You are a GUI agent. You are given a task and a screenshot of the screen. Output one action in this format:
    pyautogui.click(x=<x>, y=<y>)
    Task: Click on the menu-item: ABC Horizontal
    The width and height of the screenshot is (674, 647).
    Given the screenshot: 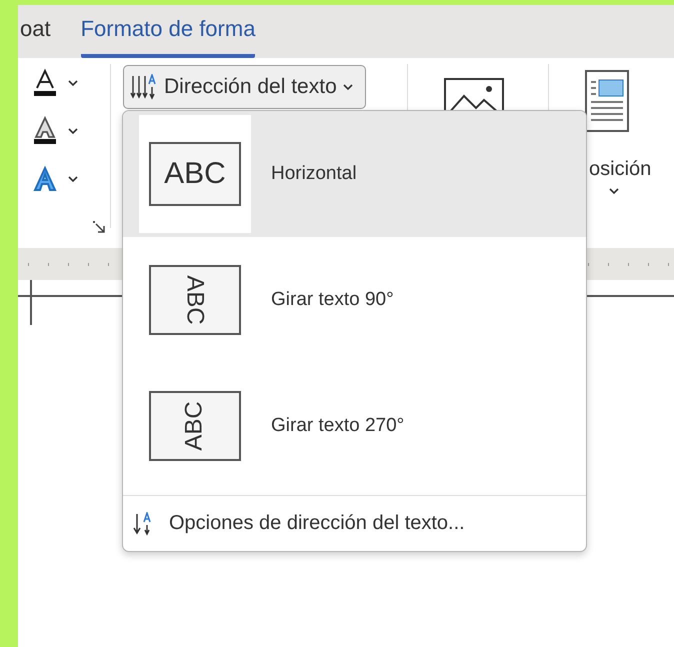 What is the action you would take?
    pyautogui.click(x=354, y=174)
    